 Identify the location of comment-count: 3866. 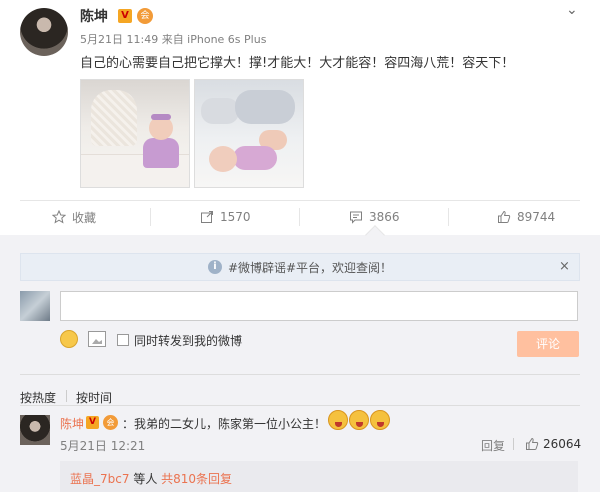
(384, 217).